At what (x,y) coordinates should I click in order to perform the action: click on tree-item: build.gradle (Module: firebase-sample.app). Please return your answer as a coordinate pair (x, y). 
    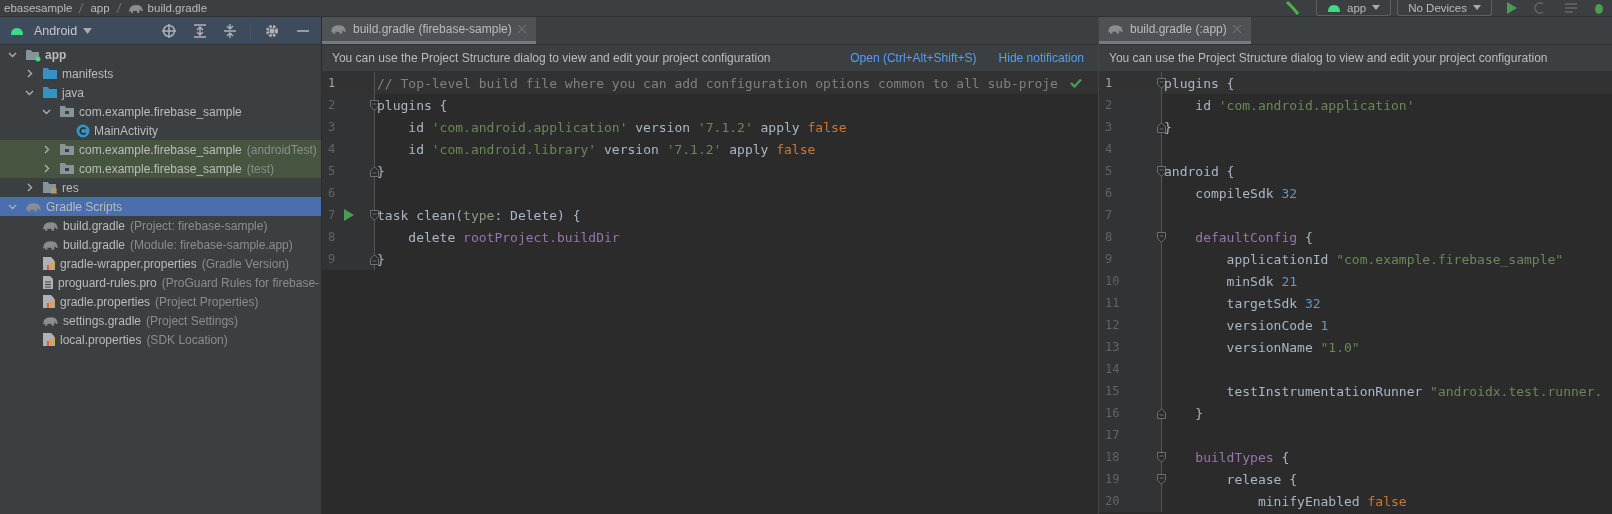
    Looking at the image, I should click on (160, 244).